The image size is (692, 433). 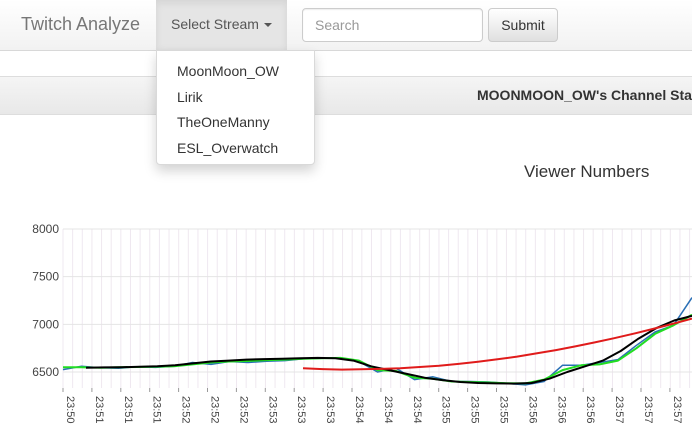 I want to click on dropdown-item-lirik: Lirik, so click(x=190, y=97).